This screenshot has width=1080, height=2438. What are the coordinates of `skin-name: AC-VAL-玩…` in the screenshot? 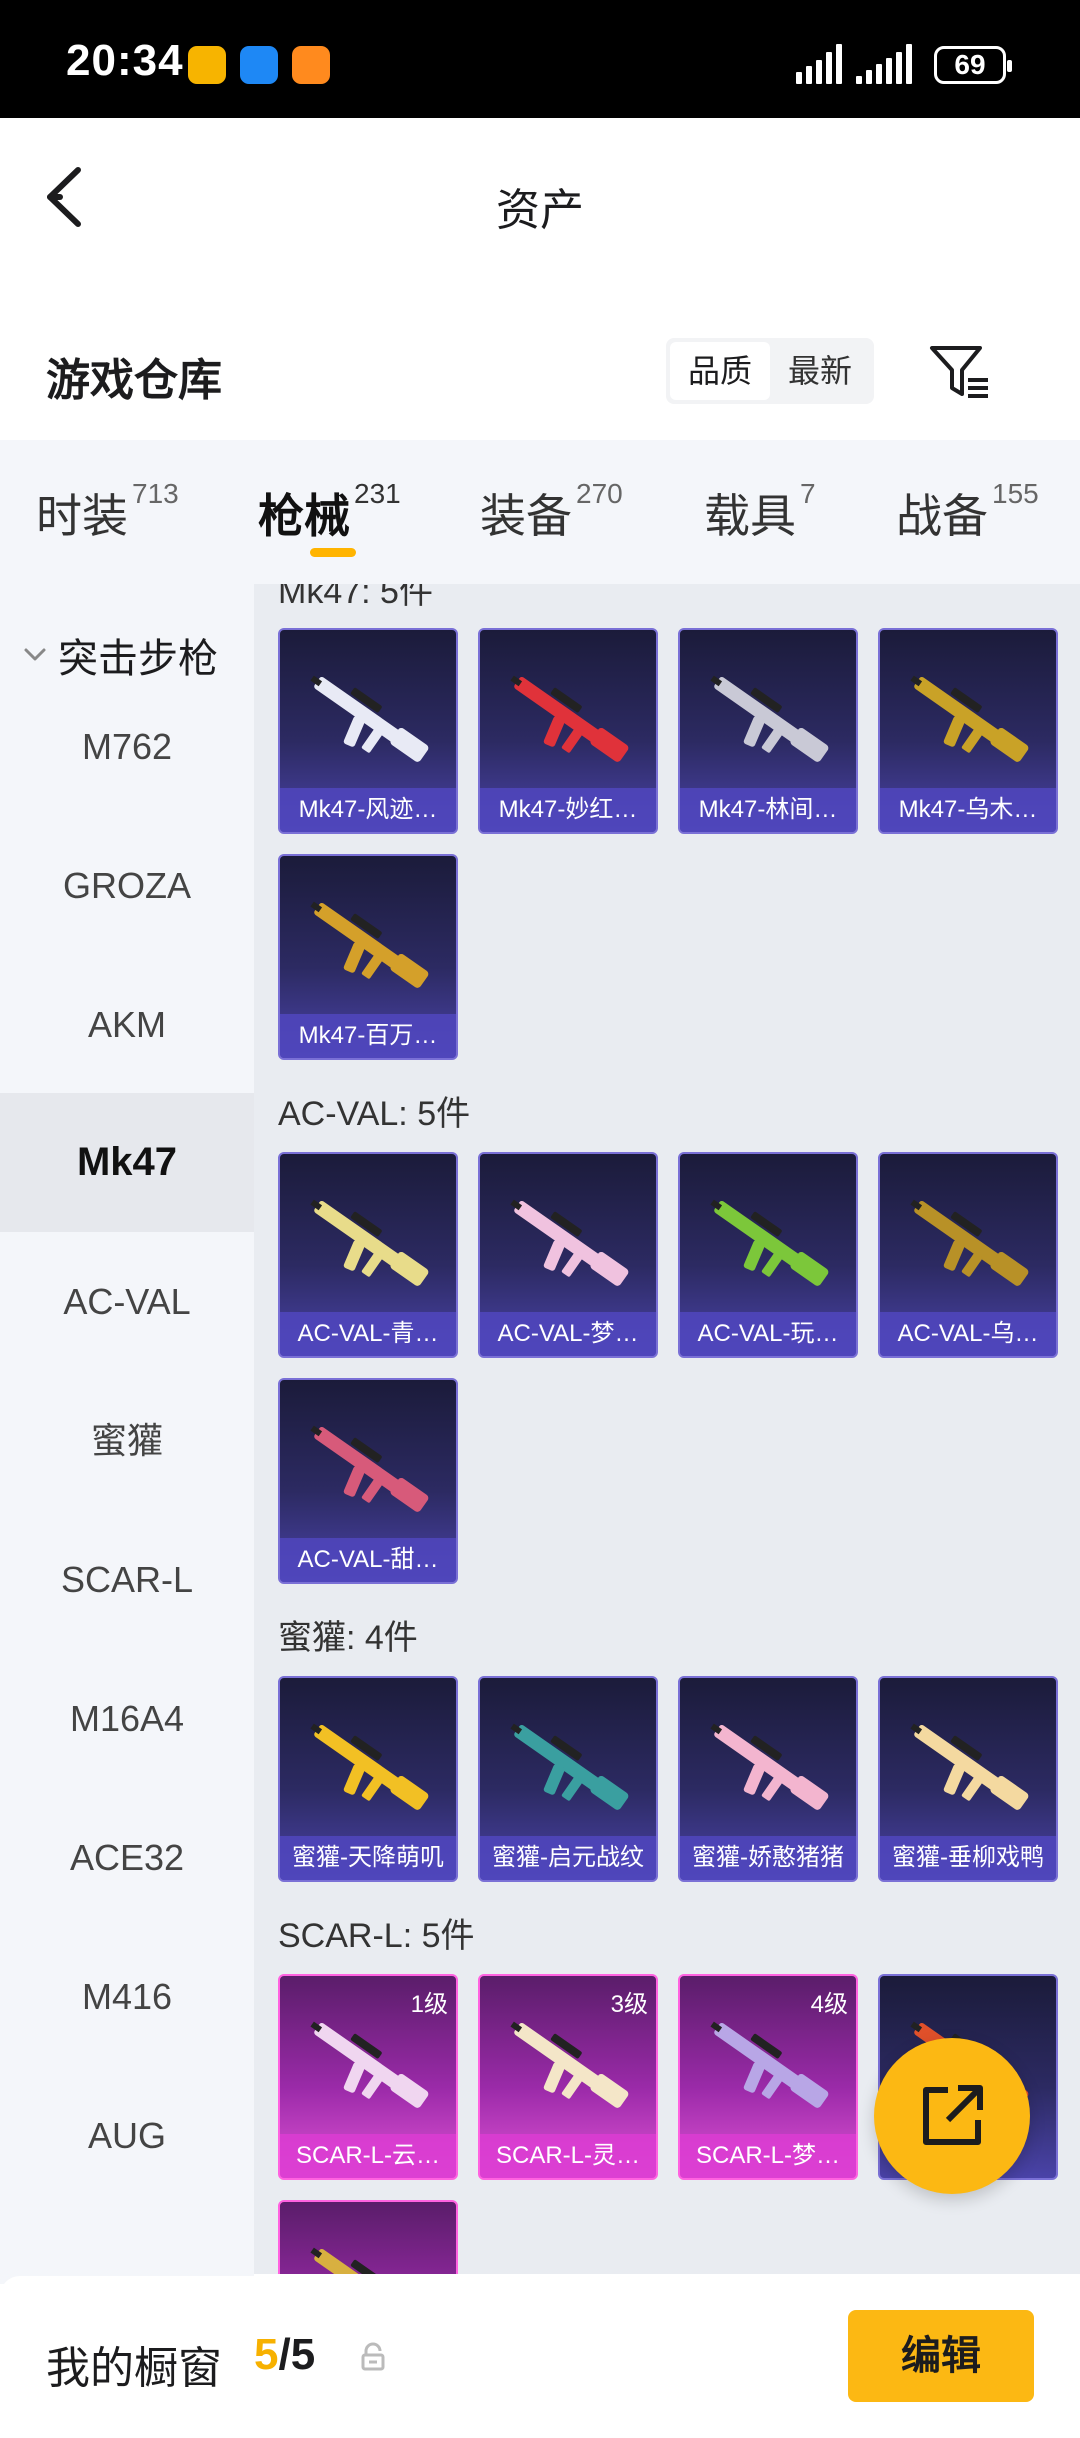 It's located at (768, 1334).